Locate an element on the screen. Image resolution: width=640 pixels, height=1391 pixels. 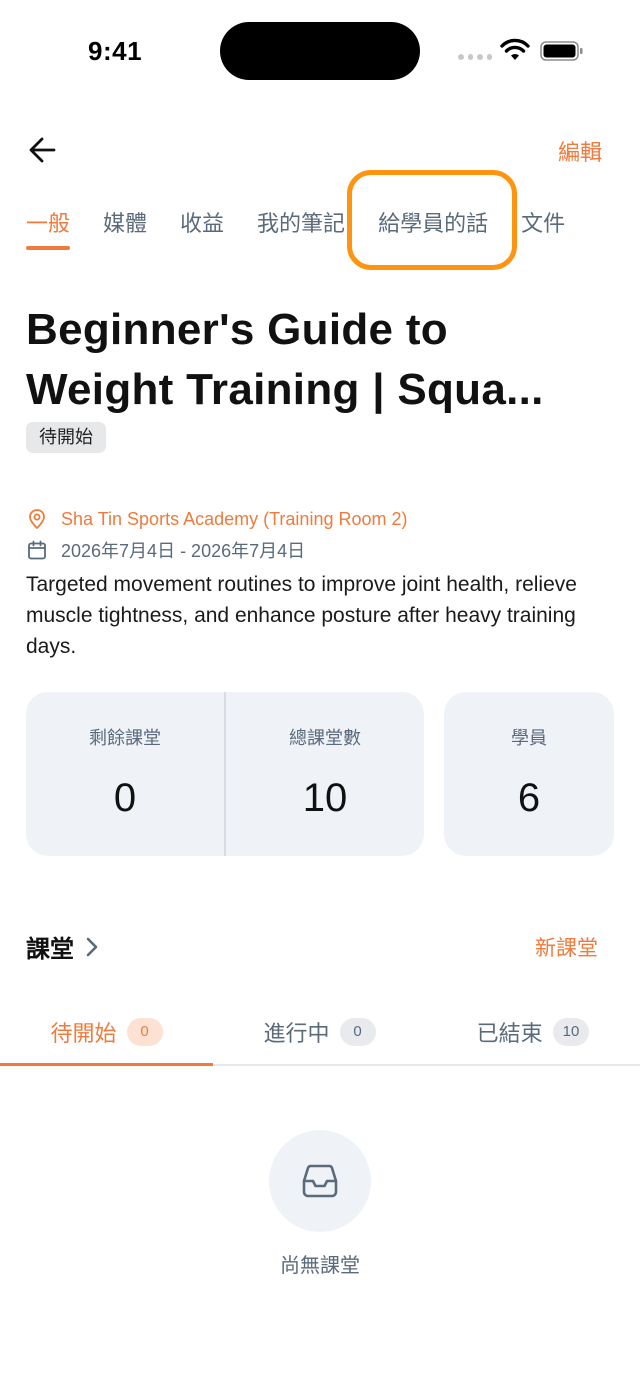
course-title-line-1: Beginner's Guide to is located at coordinates (237, 329).